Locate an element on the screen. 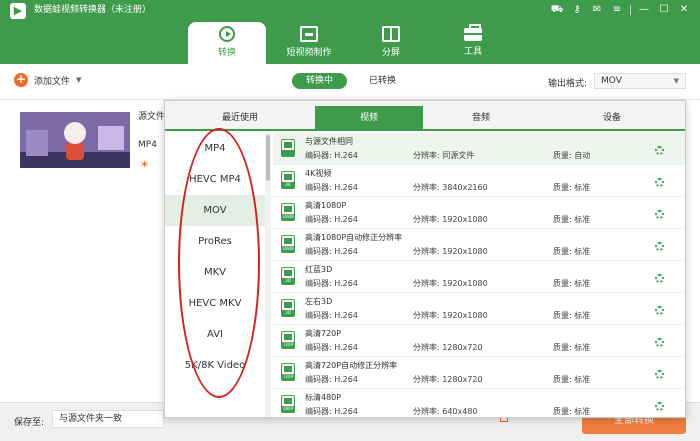 The image size is (700, 441). toolbar: + 添加文件 ▼ 转换中 已转换 输出格式: MOV ▼ is located at coordinates (350, 82).